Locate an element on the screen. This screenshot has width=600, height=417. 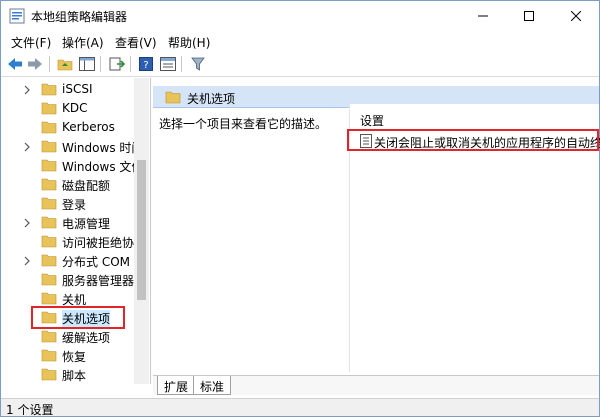
settings-column-header: 设置 is located at coordinates (372, 120).